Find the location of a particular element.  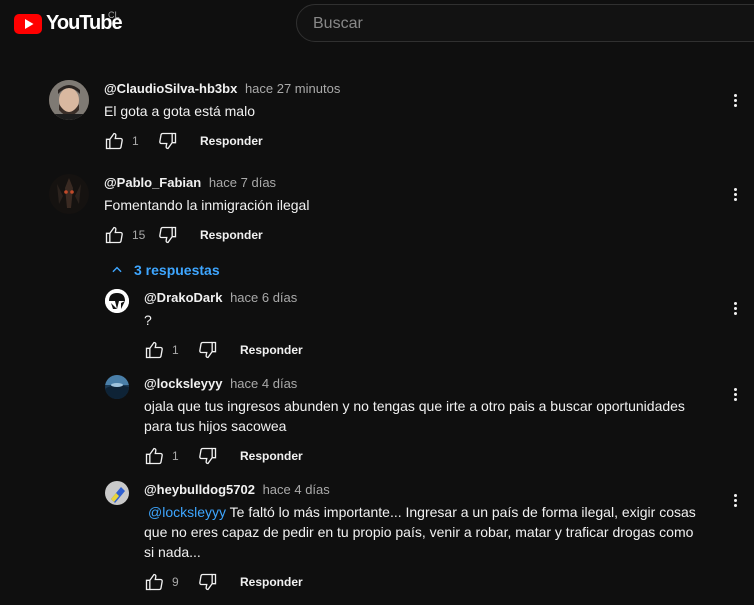

comment-actions: 15 Responder is located at coordinates (182, 235).